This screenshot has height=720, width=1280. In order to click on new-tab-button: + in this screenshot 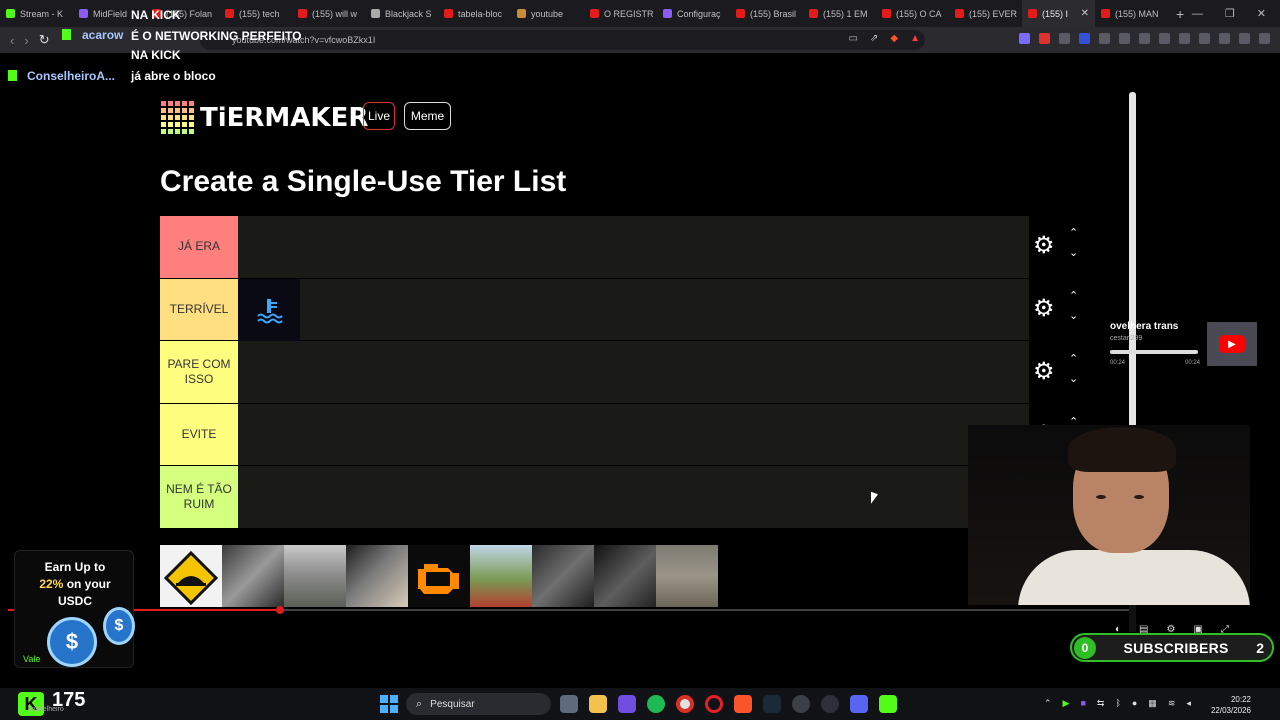, I will do `click(1180, 14)`.